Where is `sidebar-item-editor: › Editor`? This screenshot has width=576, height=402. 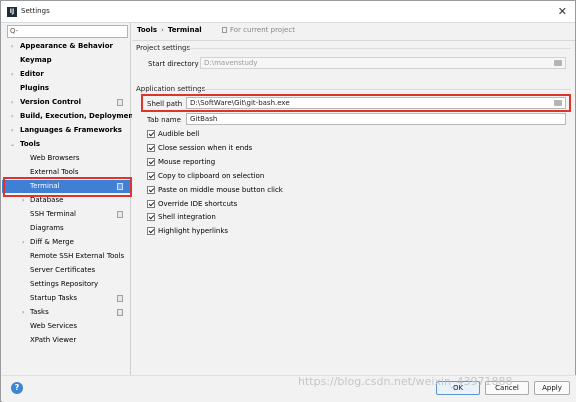 sidebar-item-editor: › Editor is located at coordinates (66, 74).